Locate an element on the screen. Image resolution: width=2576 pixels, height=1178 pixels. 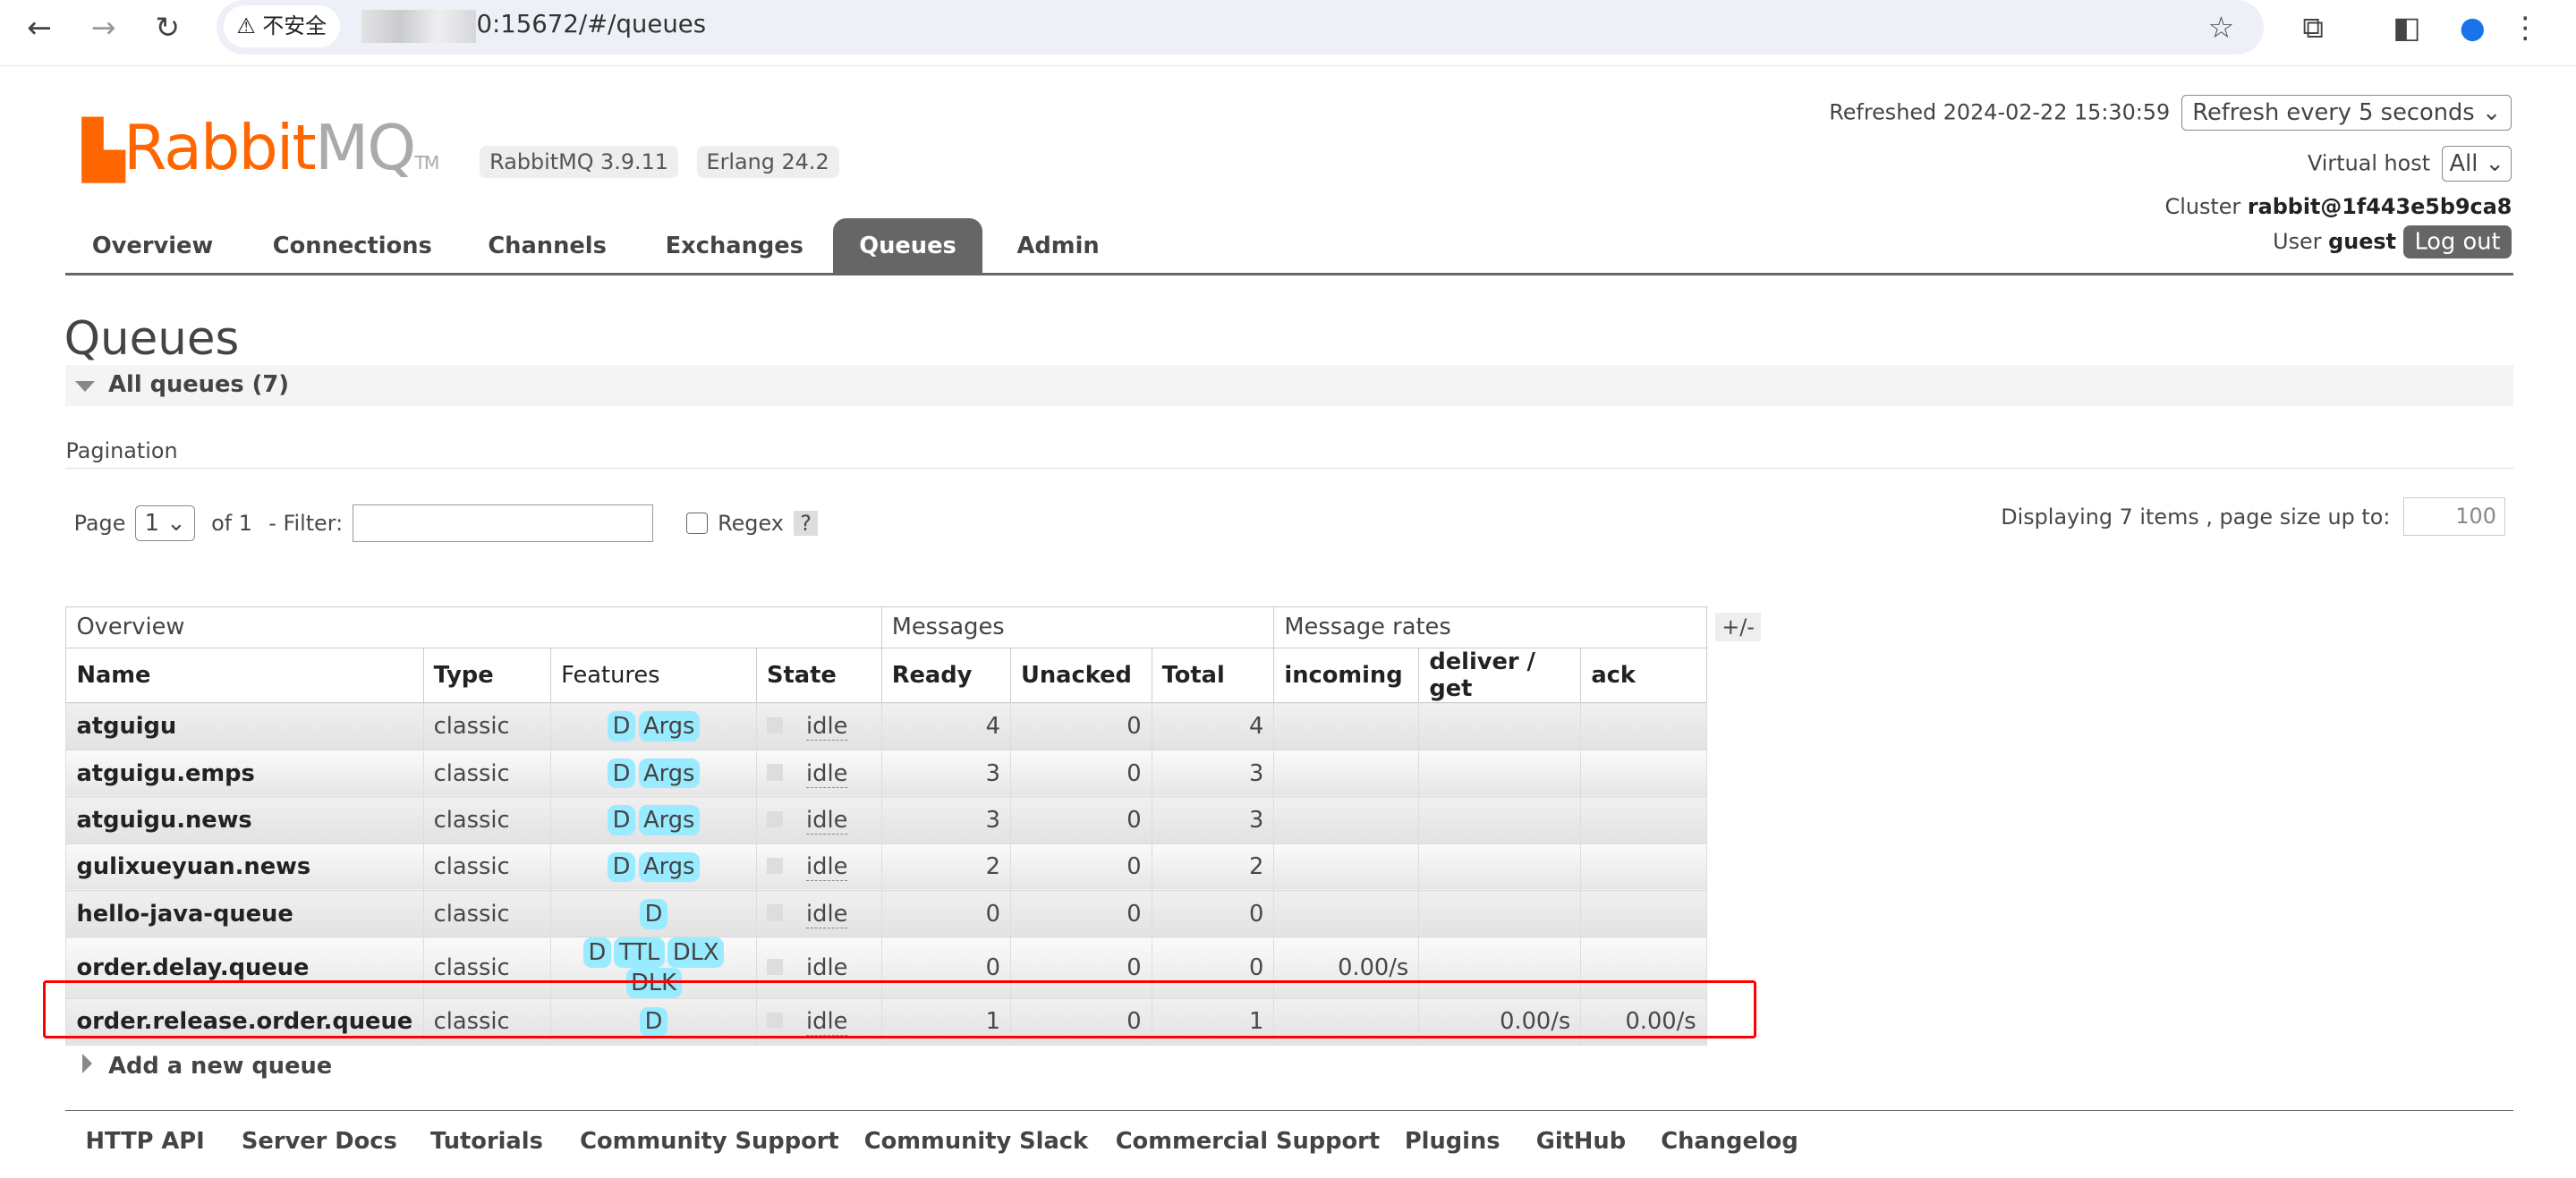
queue-name-link: gulixueyuan.news is located at coordinates (244, 867).